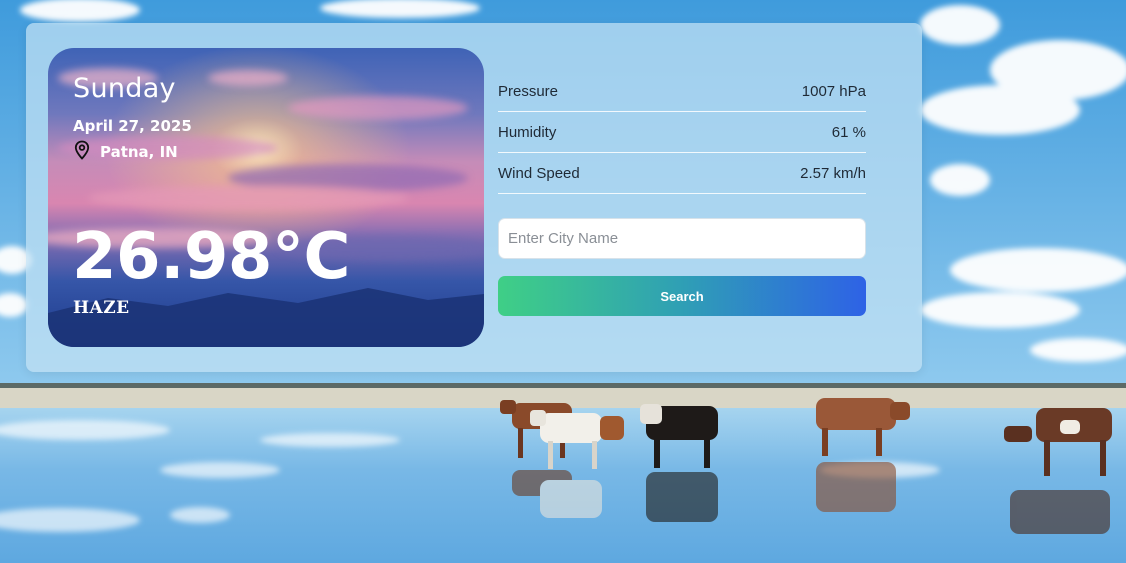  What do you see at coordinates (132, 126) in the screenshot?
I see `date-label: April 27, 2025` at bounding box center [132, 126].